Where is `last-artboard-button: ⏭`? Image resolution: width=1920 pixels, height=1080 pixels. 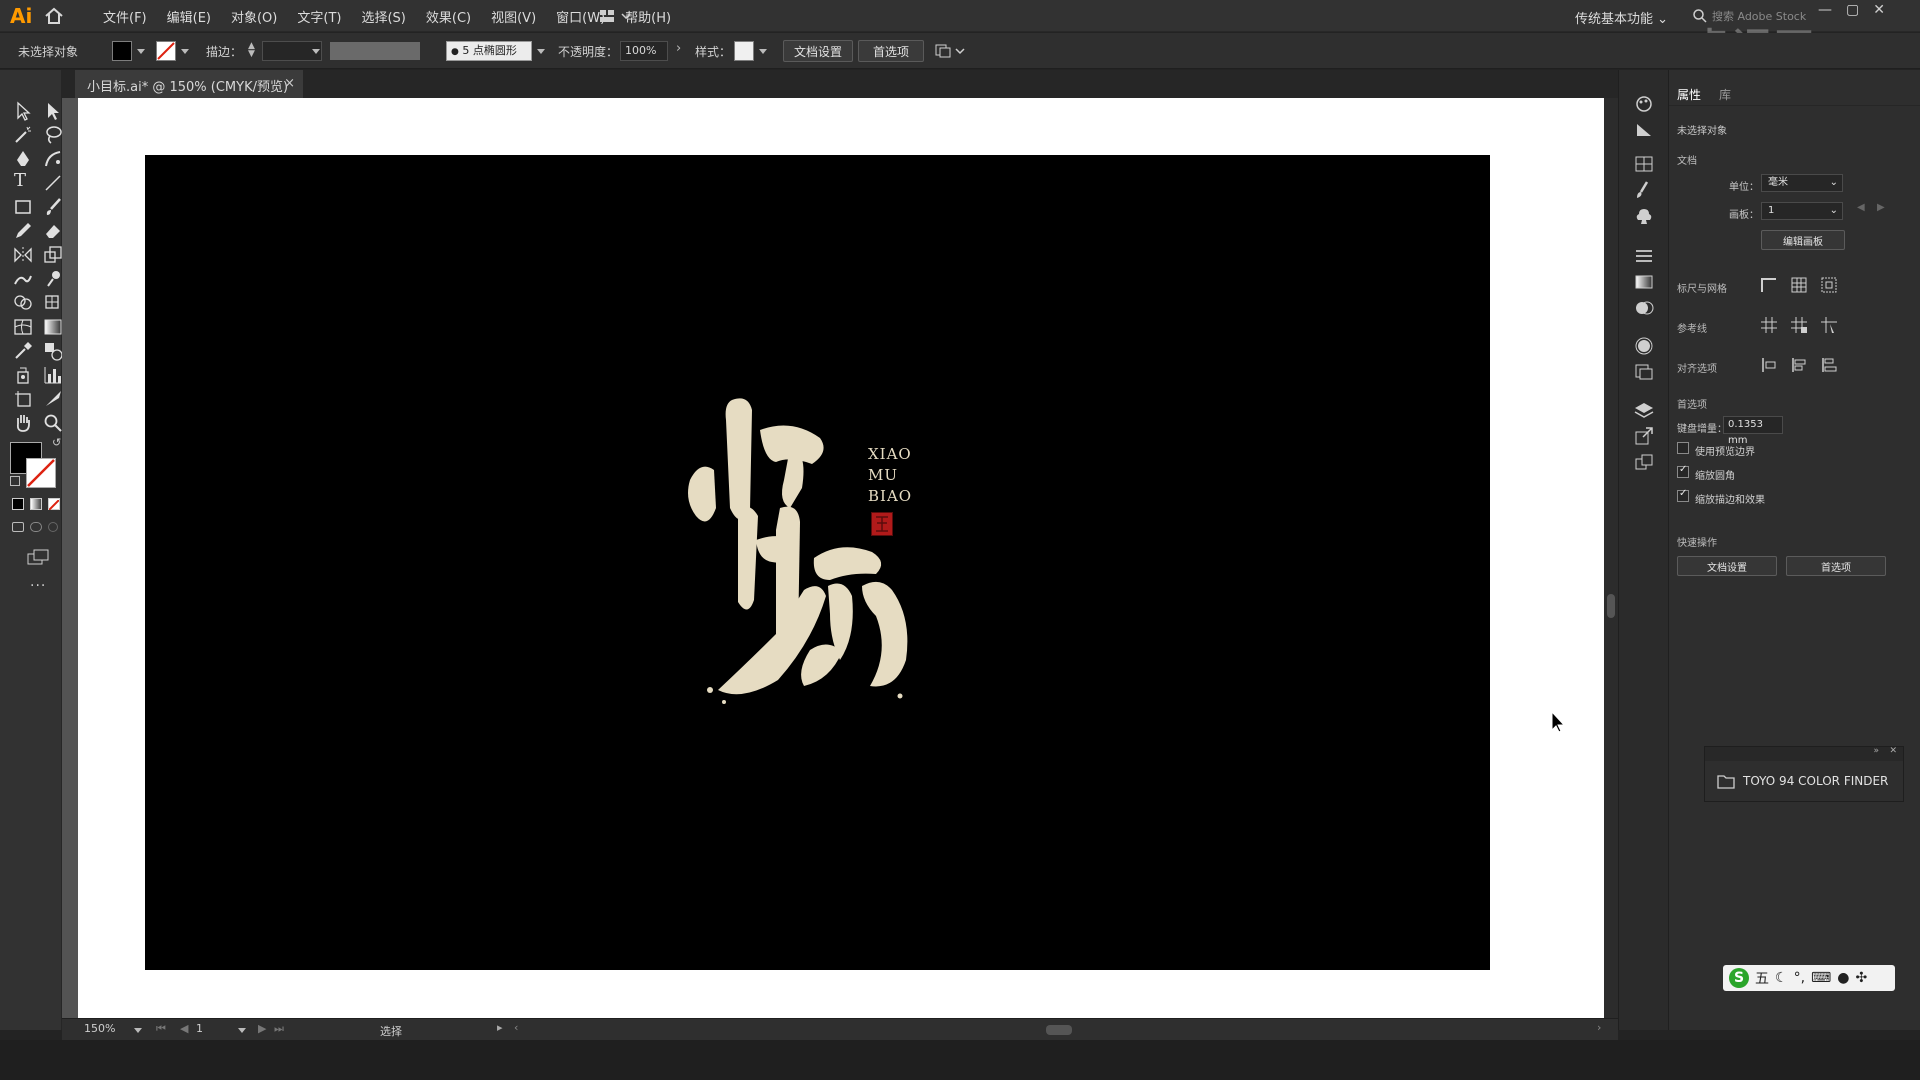
last-artboard-button: ⏭ is located at coordinates (279, 1029).